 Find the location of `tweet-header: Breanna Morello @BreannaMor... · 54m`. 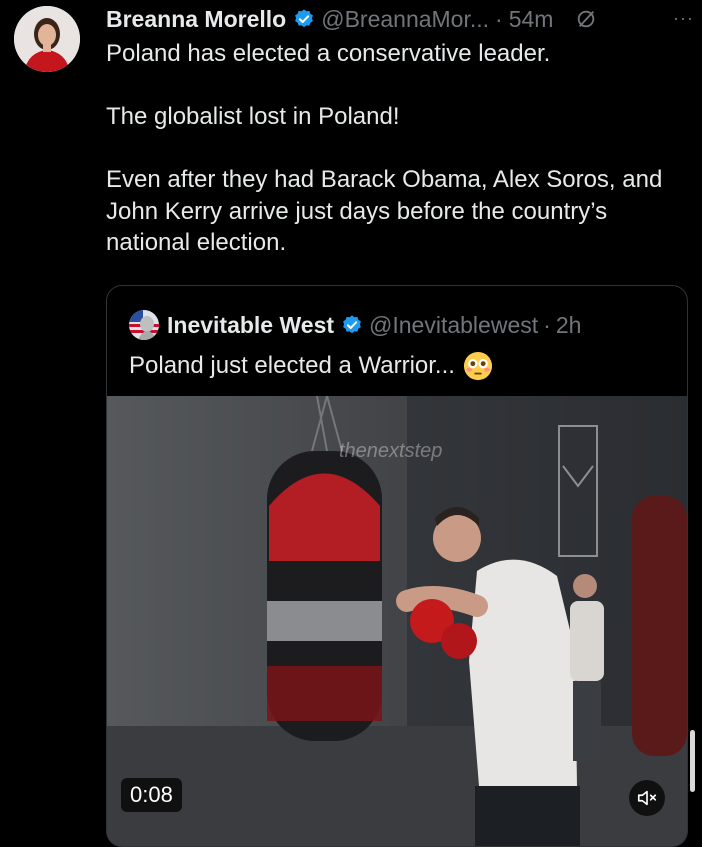

tweet-header: Breanna Morello @BreannaMor... · 54m is located at coordinates (401, 19).